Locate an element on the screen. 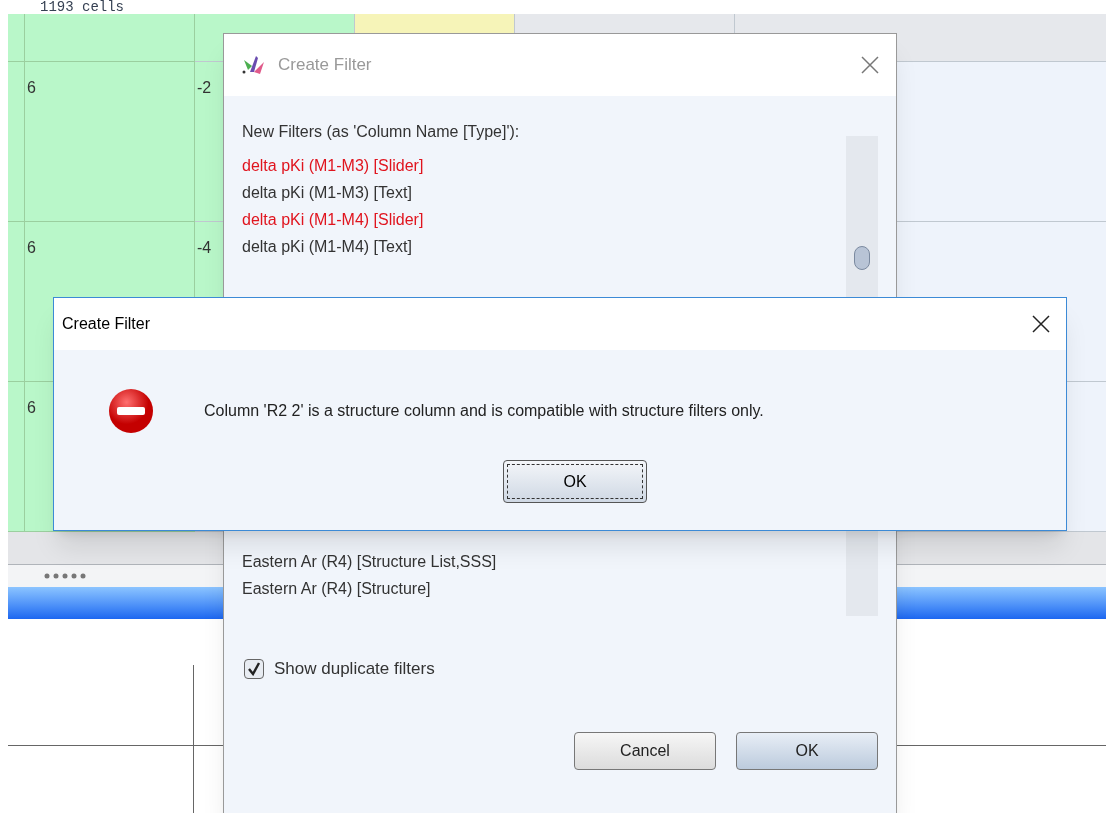  checkbox-label: Show duplicate filters is located at coordinates (354, 669).